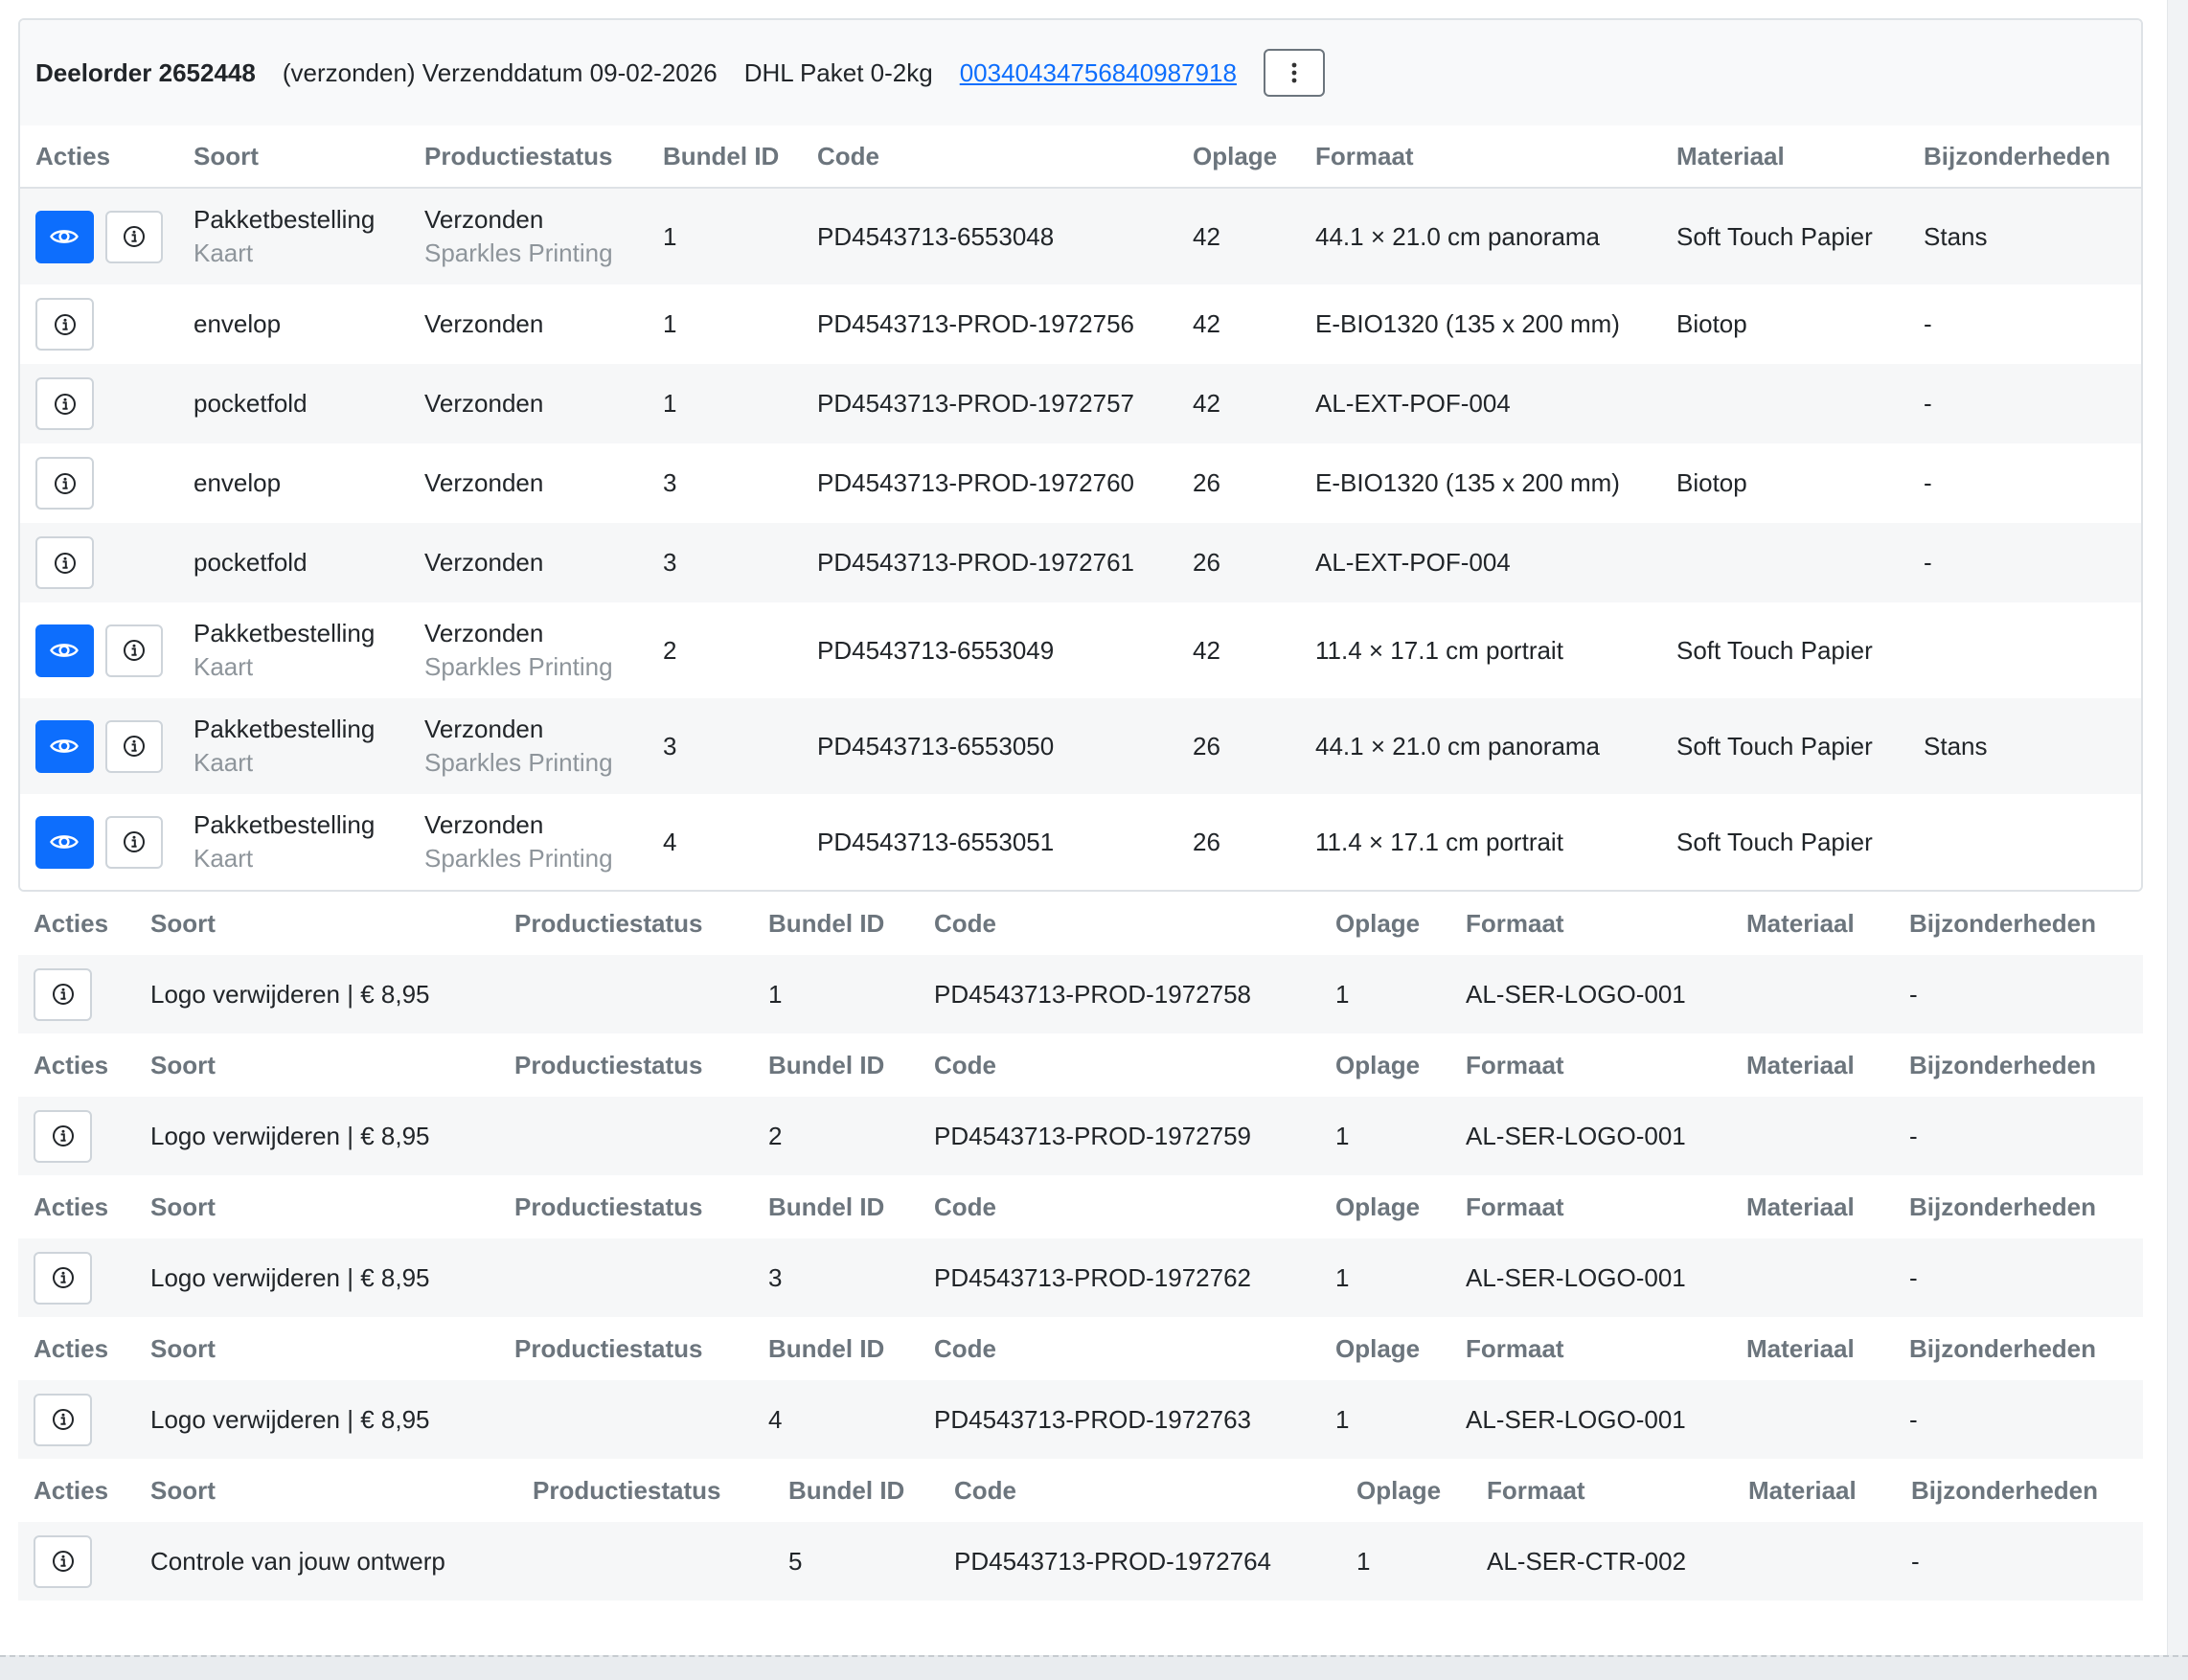 The width and height of the screenshot is (2188, 1680). Describe the element at coordinates (725, 157) in the screenshot. I see `col-bundel-id: Bundel ID` at that location.